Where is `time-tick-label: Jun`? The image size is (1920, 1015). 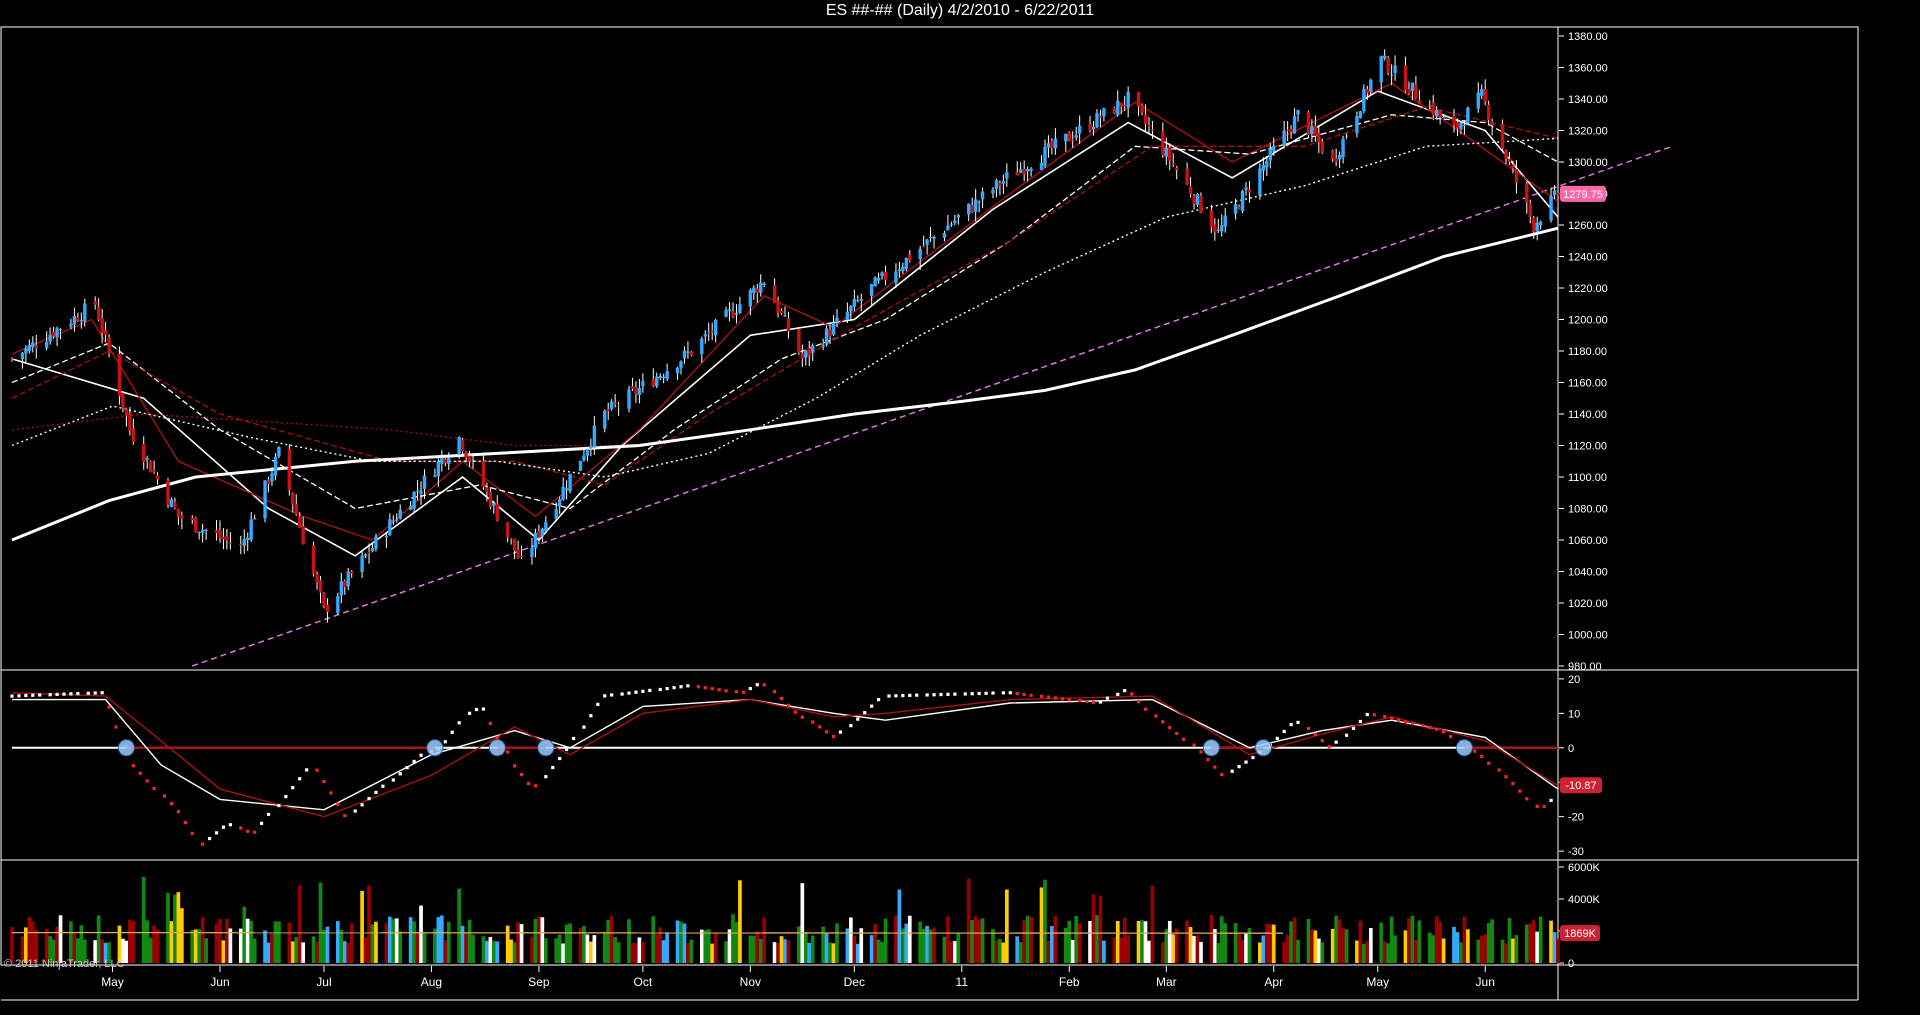
time-tick-label: Jun is located at coordinates (1485, 982).